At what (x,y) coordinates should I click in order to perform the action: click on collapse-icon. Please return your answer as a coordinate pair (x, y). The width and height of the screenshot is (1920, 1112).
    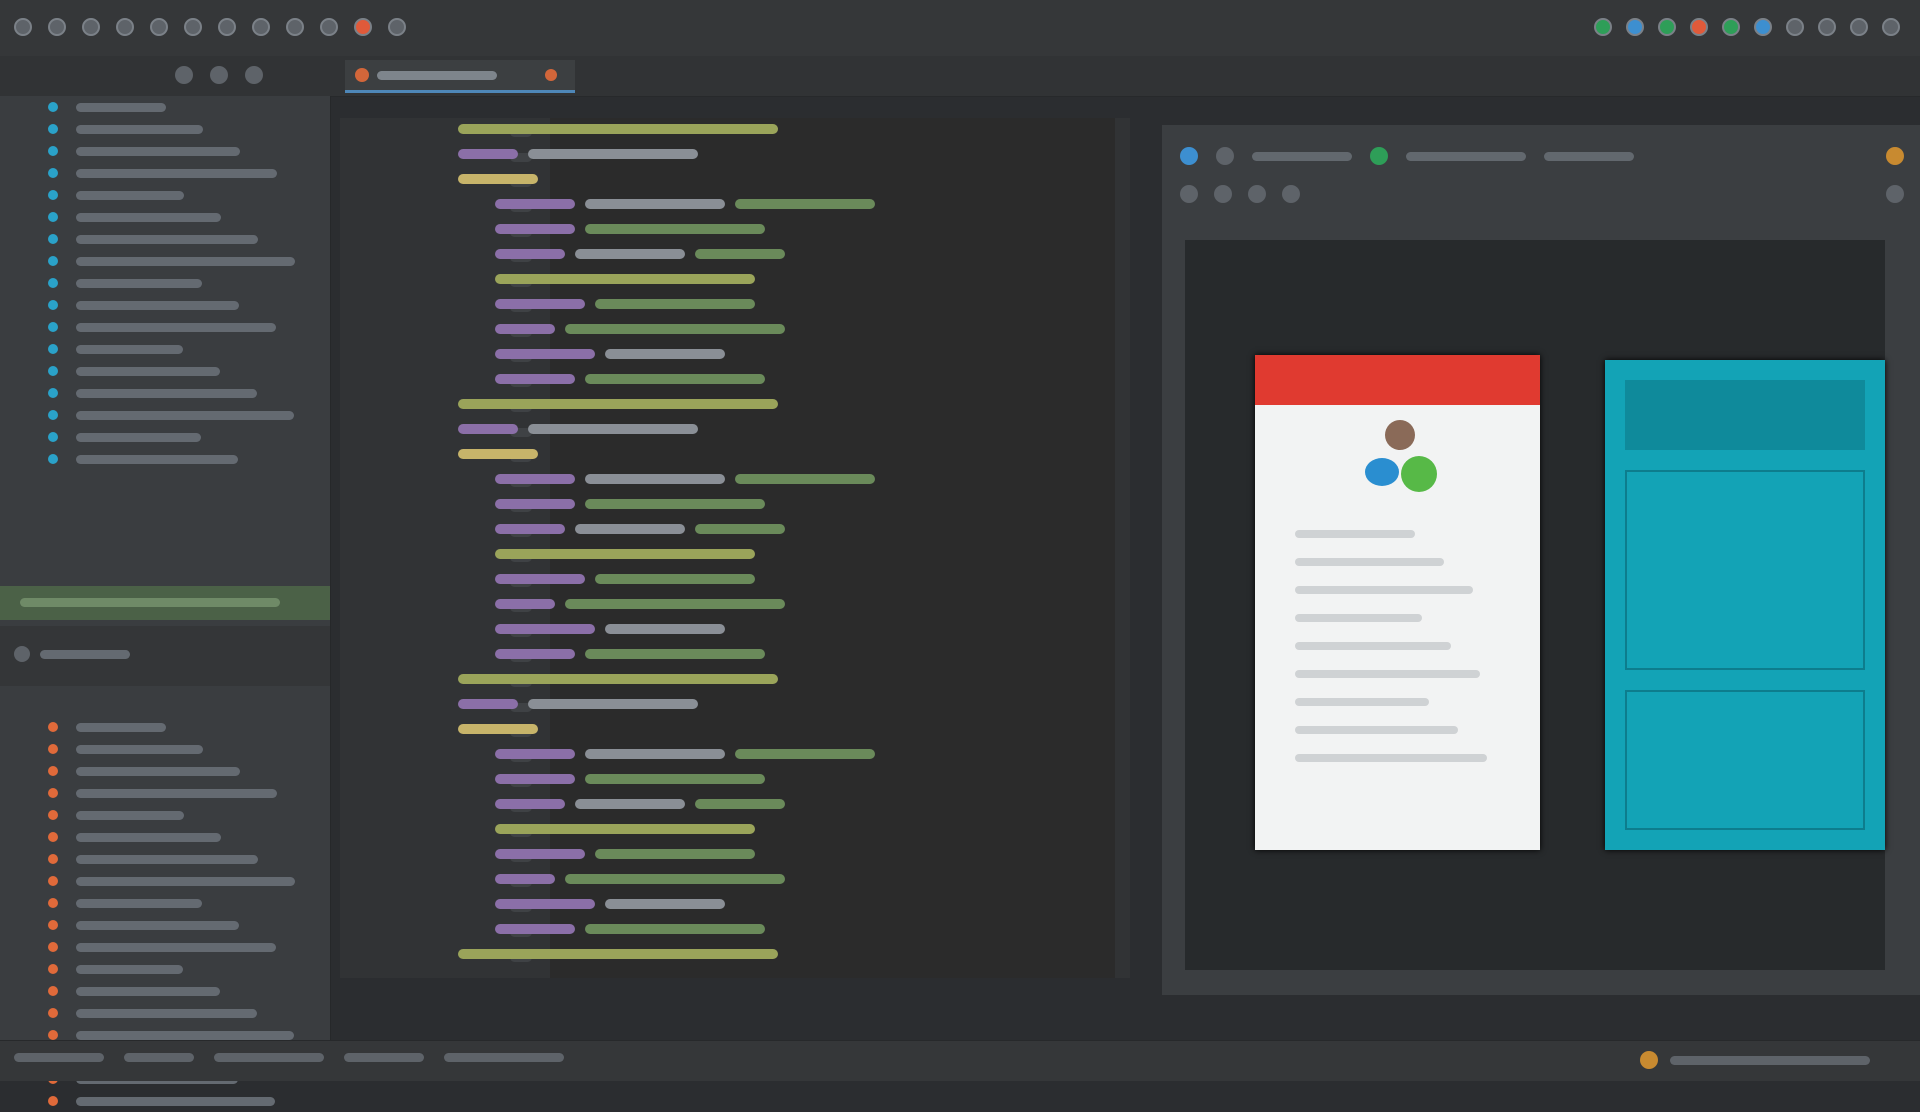
    Looking at the image, I should click on (184, 75).